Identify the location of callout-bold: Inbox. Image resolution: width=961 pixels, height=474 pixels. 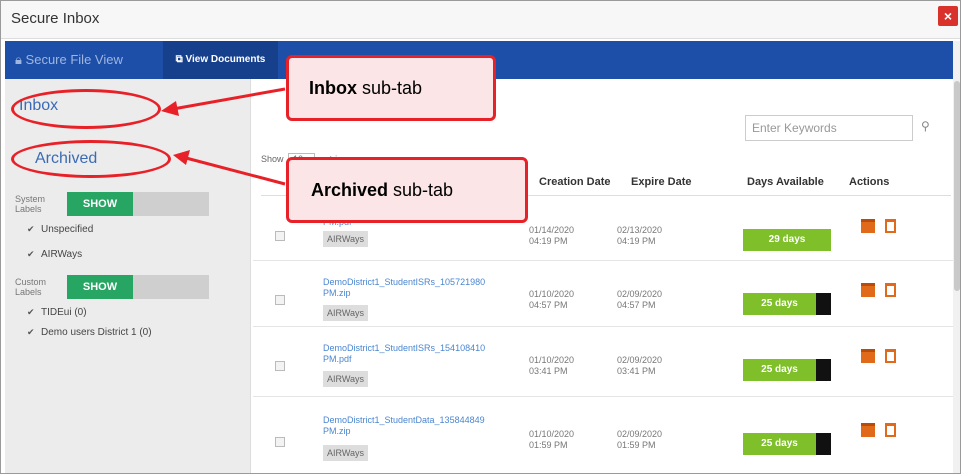
(333, 87).